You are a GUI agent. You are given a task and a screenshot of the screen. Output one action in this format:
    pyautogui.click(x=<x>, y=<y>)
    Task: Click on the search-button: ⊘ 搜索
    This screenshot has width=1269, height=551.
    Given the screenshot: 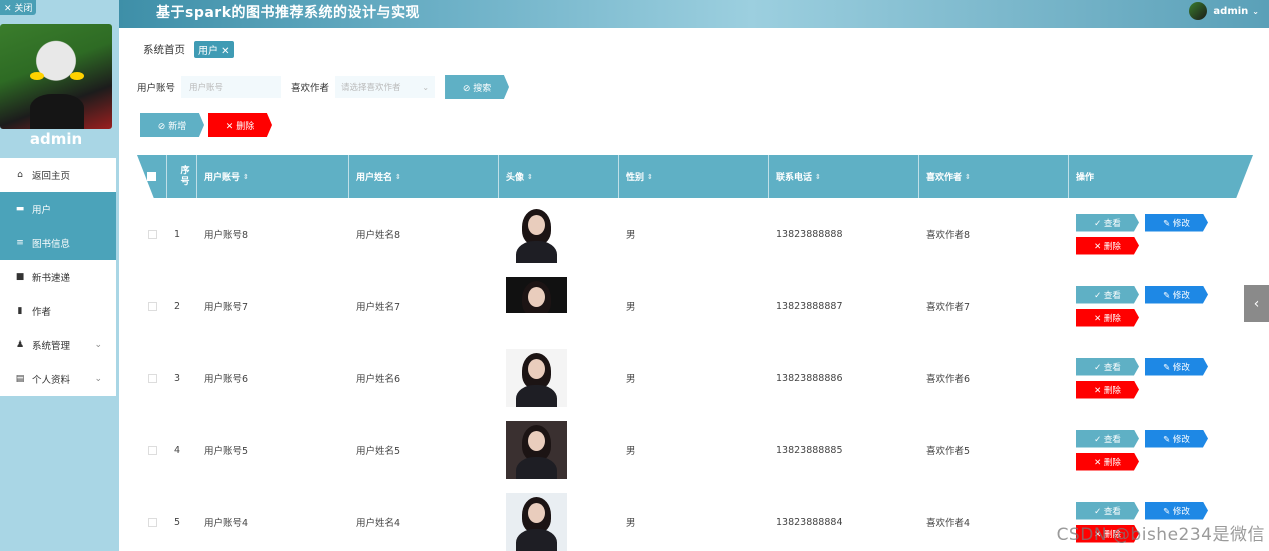 What is the action you would take?
    pyautogui.click(x=477, y=87)
    